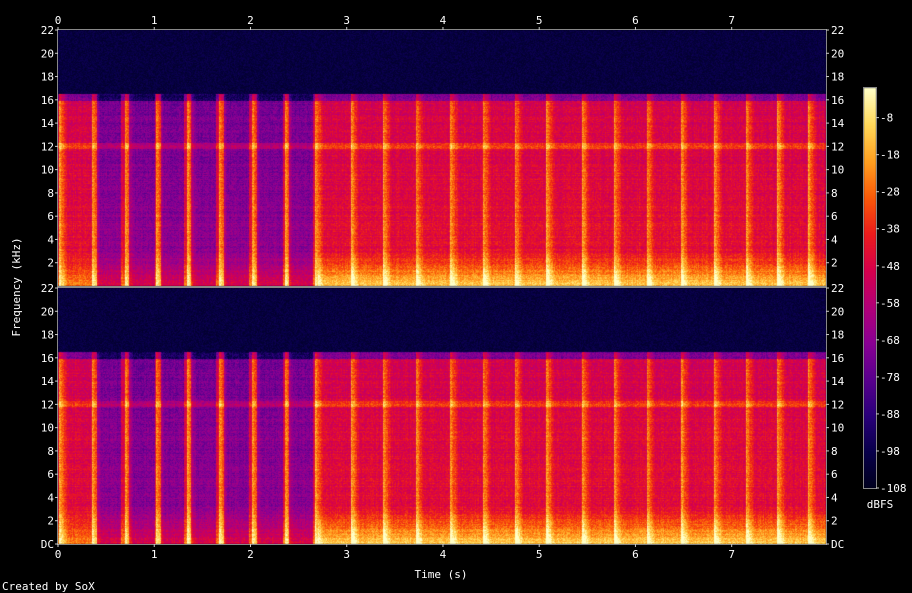  What do you see at coordinates (539, 554) in the screenshot?
I see `x-tick-label-bottom: 5` at bounding box center [539, 554].